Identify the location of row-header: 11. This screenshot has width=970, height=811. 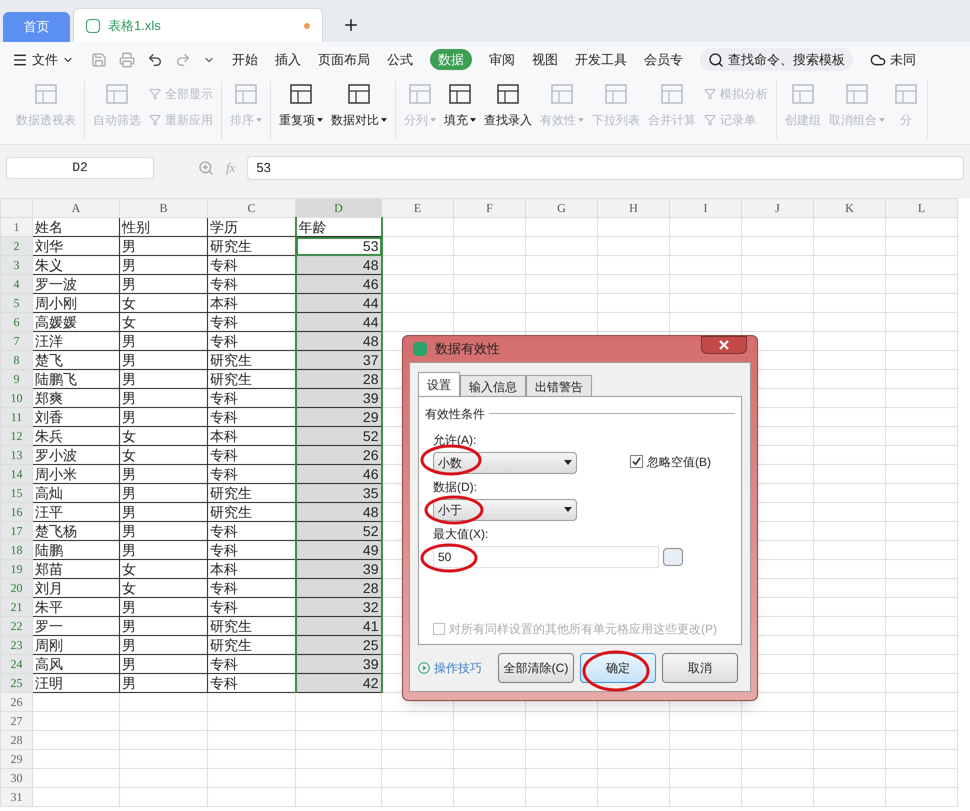
(16, 417).